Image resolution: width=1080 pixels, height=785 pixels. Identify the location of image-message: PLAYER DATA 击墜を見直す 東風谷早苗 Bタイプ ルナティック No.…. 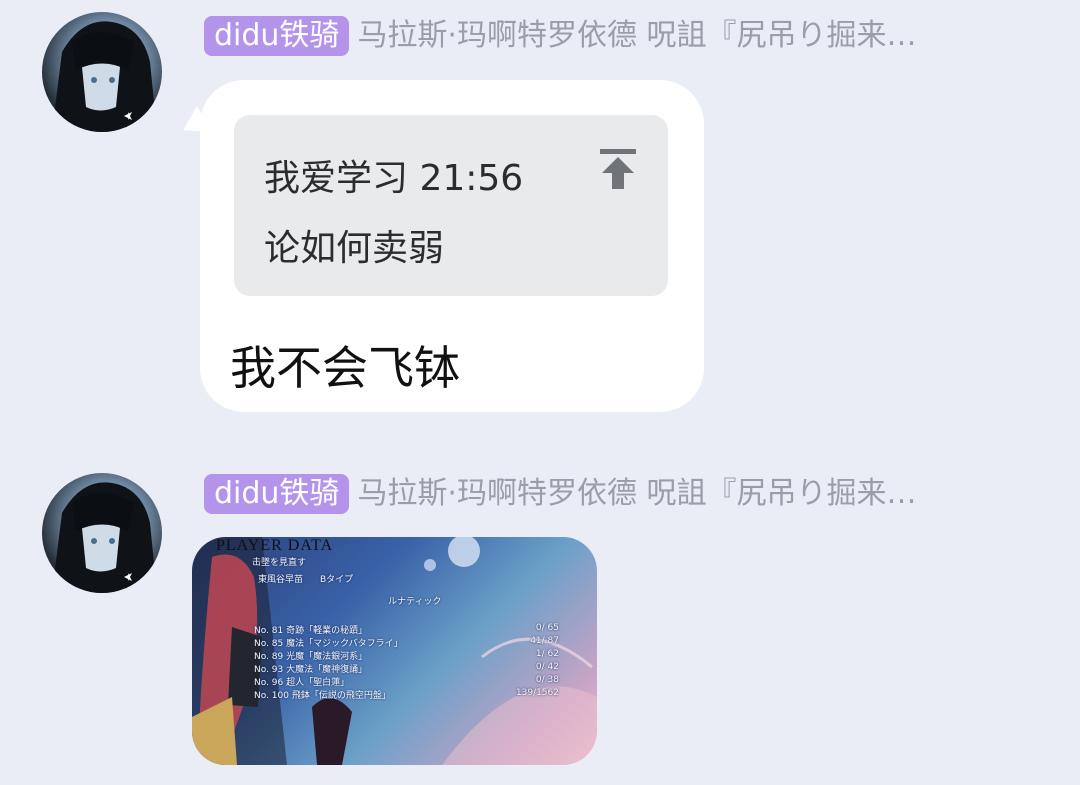
(394, 651).